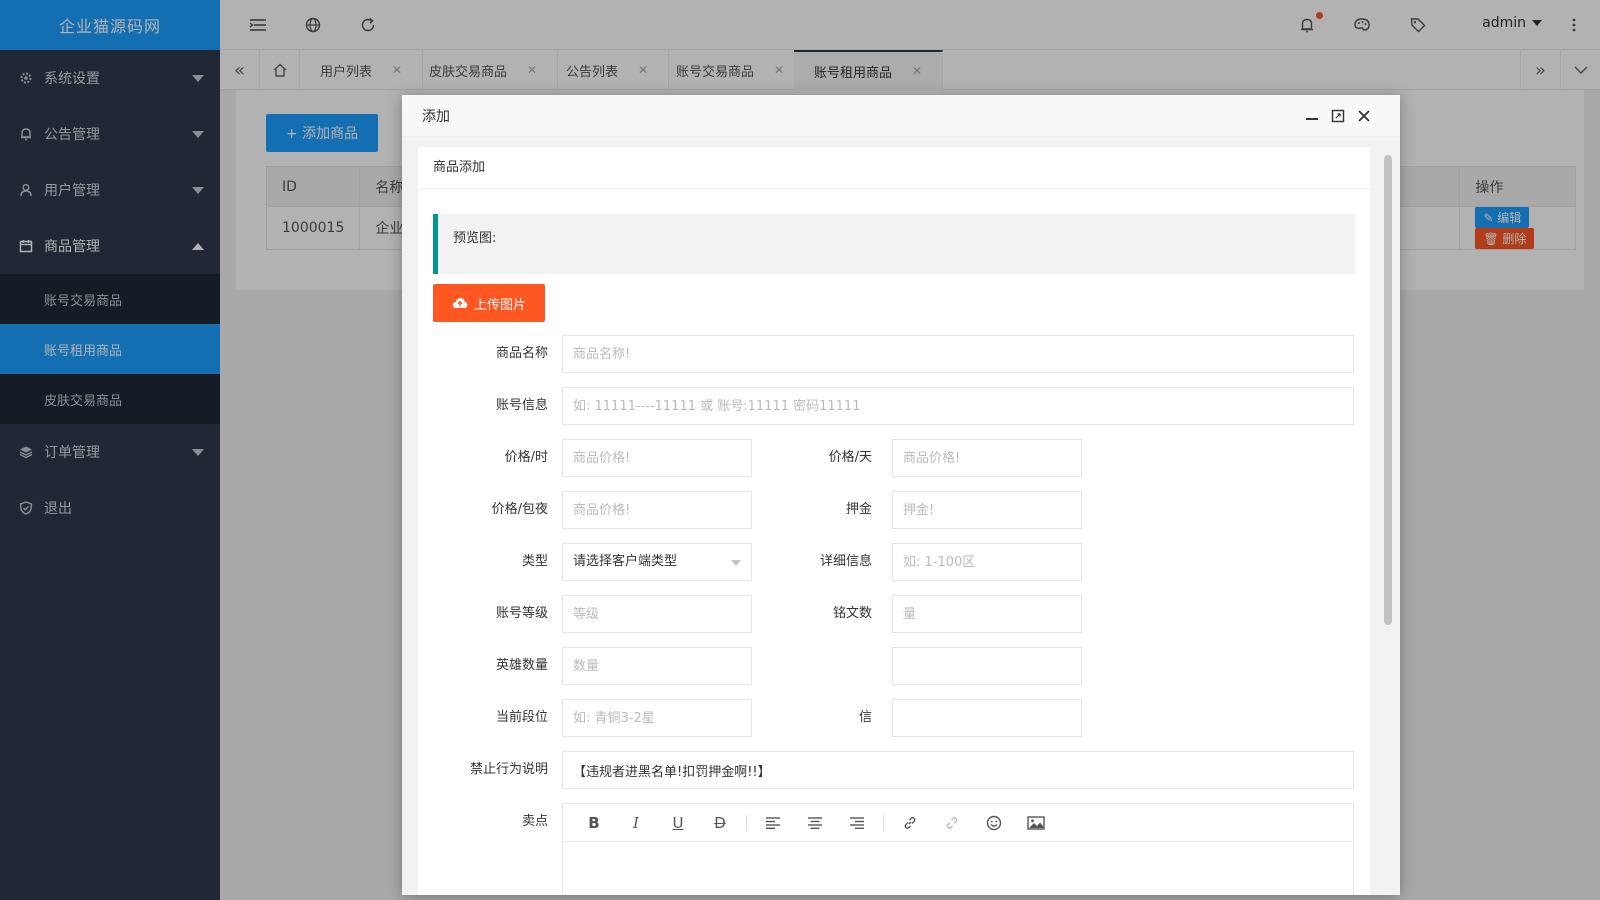  I want to click on modal-scrollbar, so click(1388, 515).